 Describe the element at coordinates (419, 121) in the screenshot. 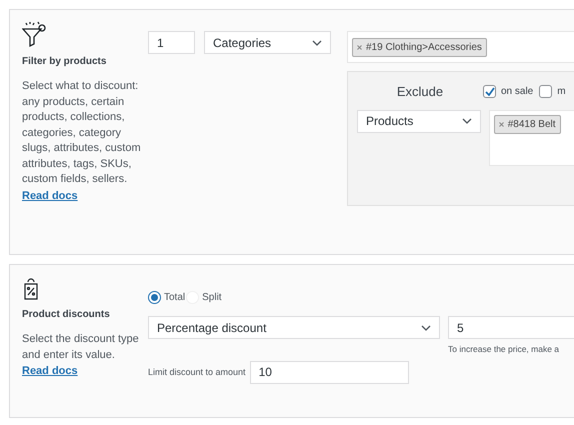

I see `select-dropdown: Products` at that location.